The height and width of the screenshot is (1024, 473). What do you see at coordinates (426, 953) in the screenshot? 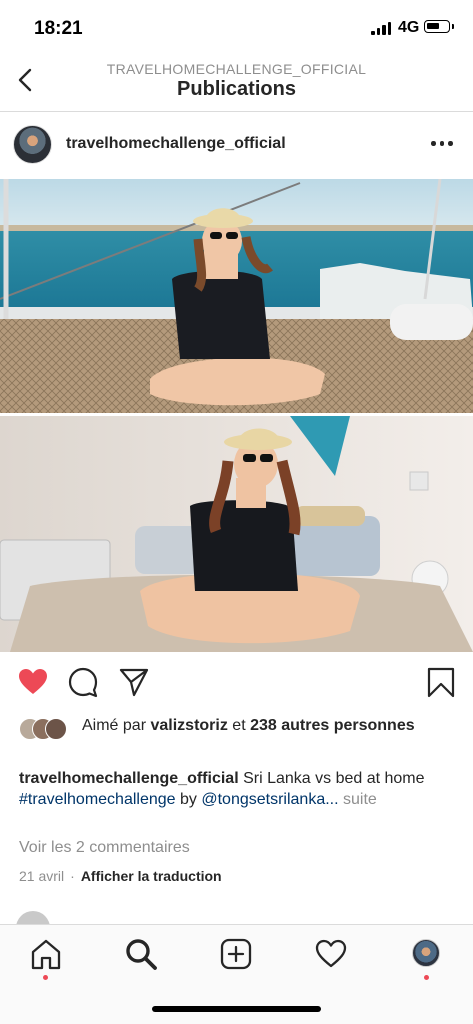
I see `profile-avatar` at bounding box center [426, 953].